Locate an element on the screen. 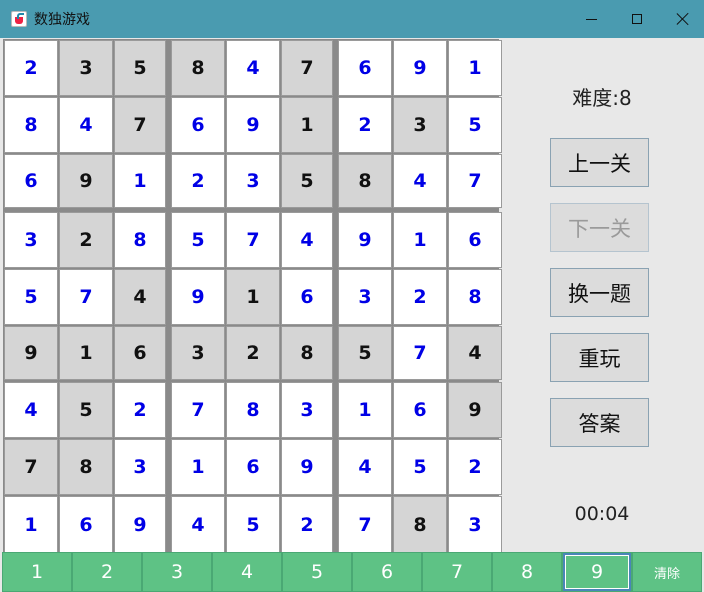 This screenshot has width=704, height=592. sudoku-cell-r6c7: 5 is located at coordinates (365, 353).